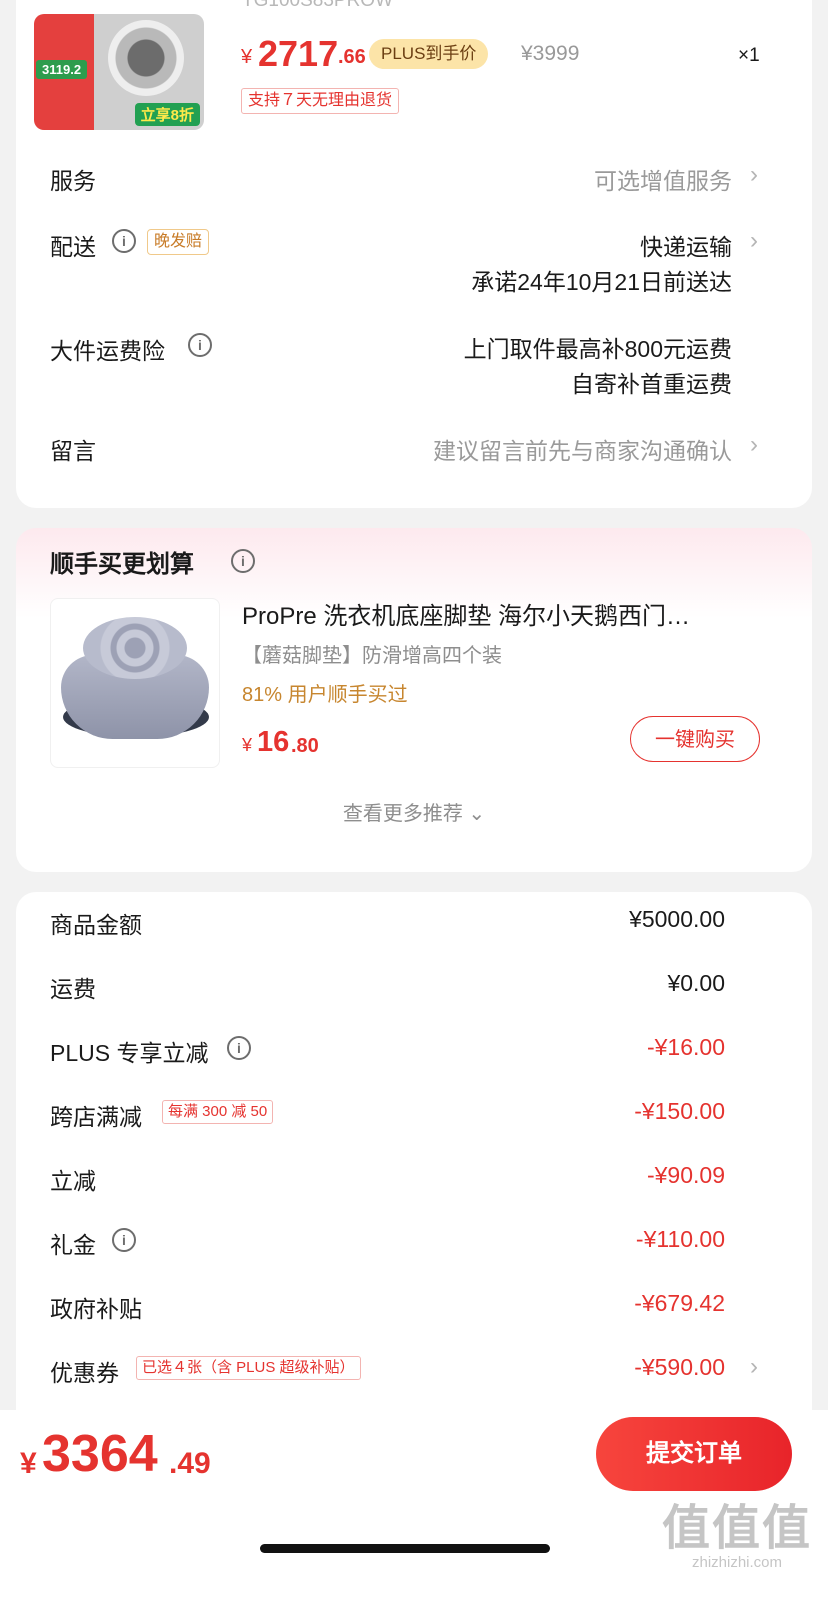 The width and height of the screenshot is (828, 1601). Describe the element at coordinates (372, 656) in the screenshot. I see `recommend-product-subtitle: 【蘑菇脚垫】防滑增高四个装` at that location.